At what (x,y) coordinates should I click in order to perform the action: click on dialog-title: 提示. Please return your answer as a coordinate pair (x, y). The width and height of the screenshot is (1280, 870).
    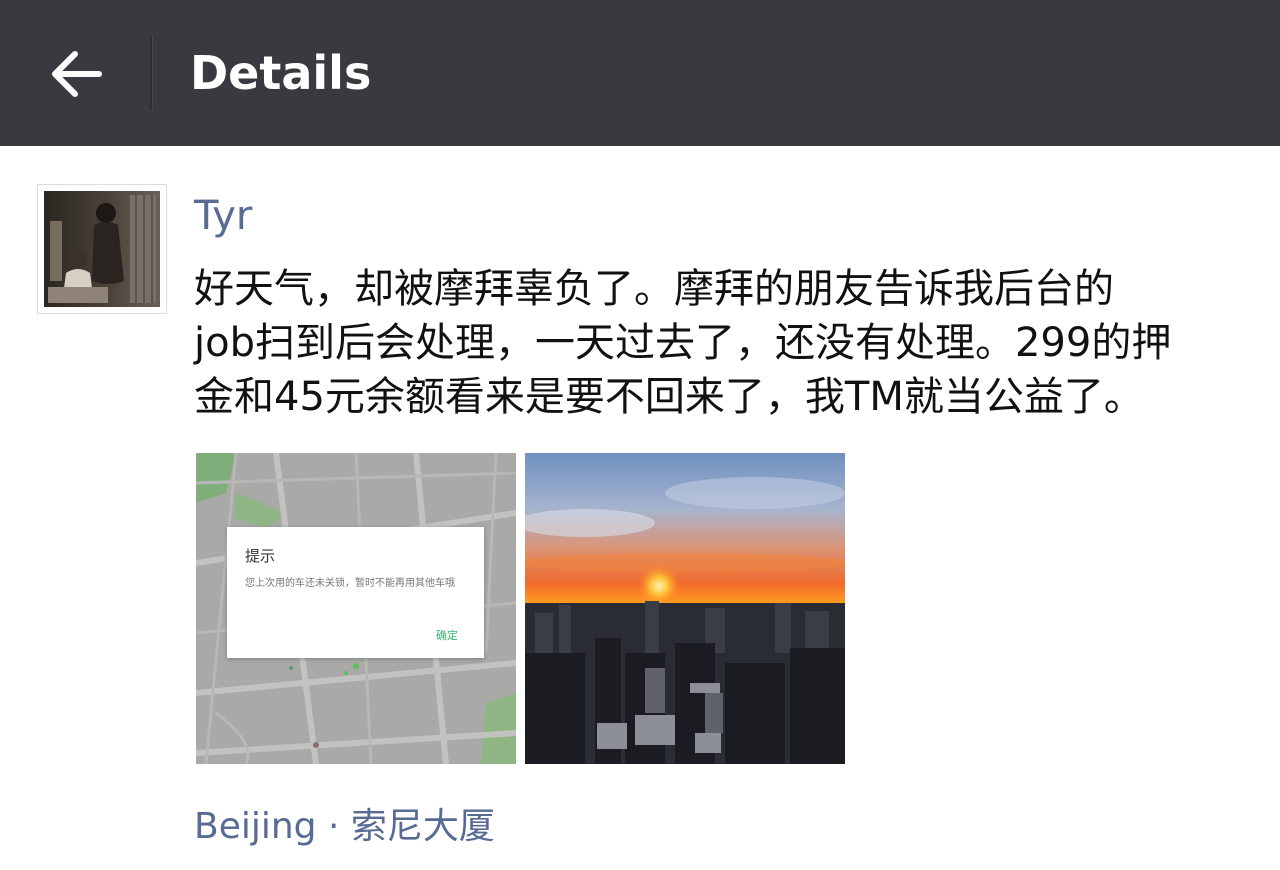
    Looking at the image, I should click on (260, 556).